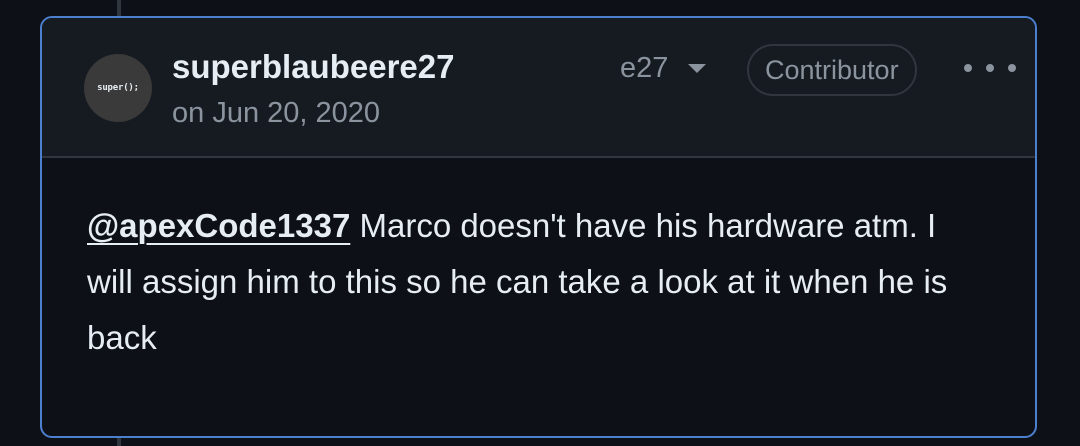  Describe the element at coordinates (313, 67) in the screenshot. I see `author-link: superblaubeere27` at that location.